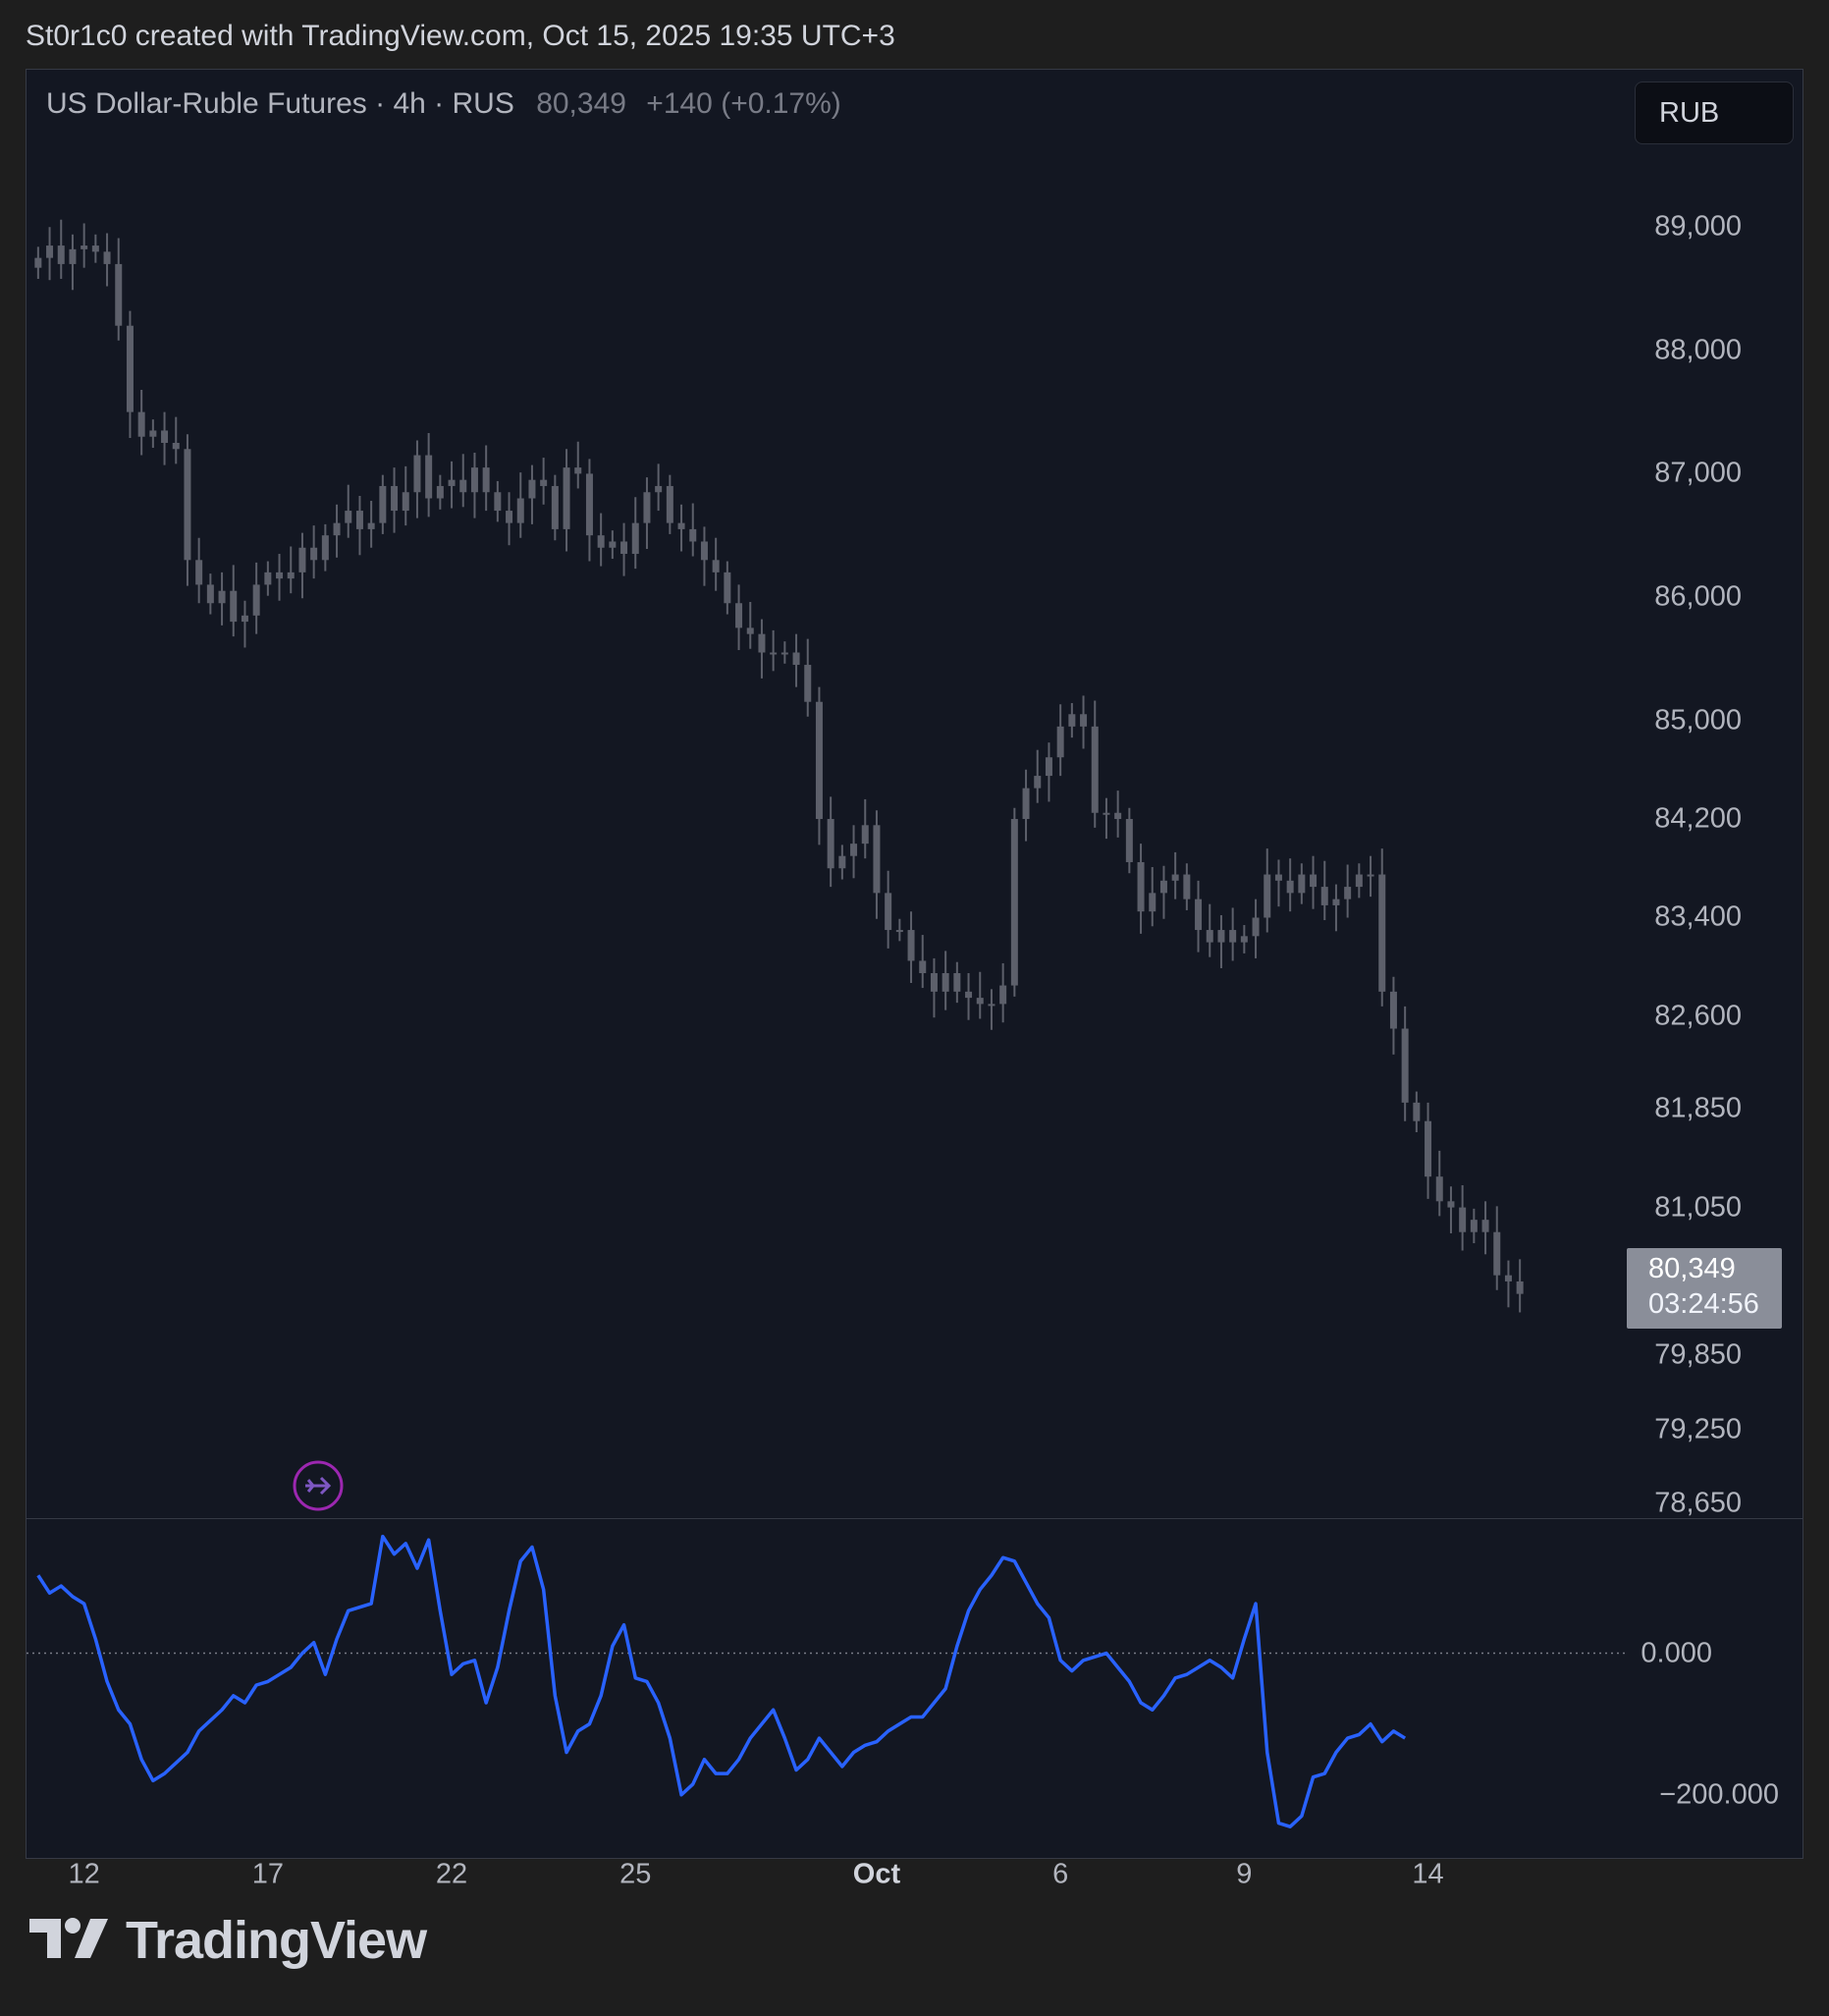 This screenshot has height=2016, width=1829. What do you see at coordinates (84, 1874) in the screenshot?
I see `time-axis-label: 12` at bounding box center [84, 1874].